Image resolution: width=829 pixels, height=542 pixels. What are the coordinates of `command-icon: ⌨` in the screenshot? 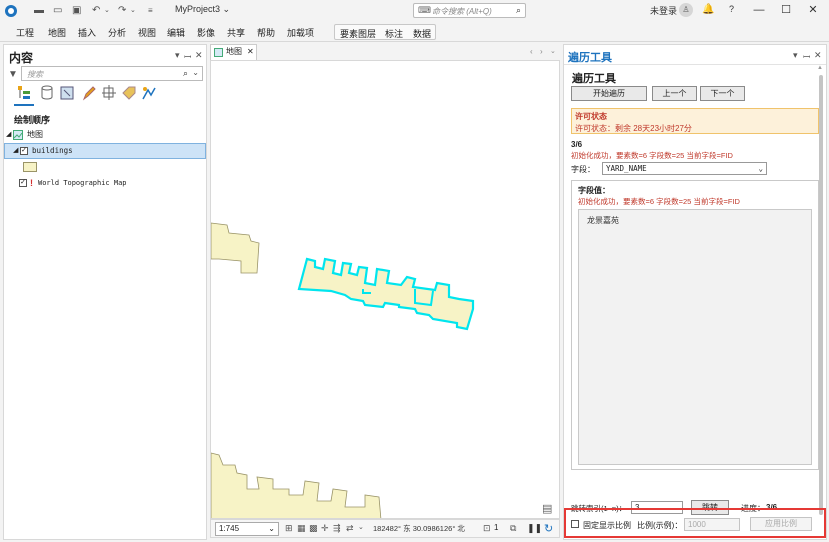 It's located at (424, 10).